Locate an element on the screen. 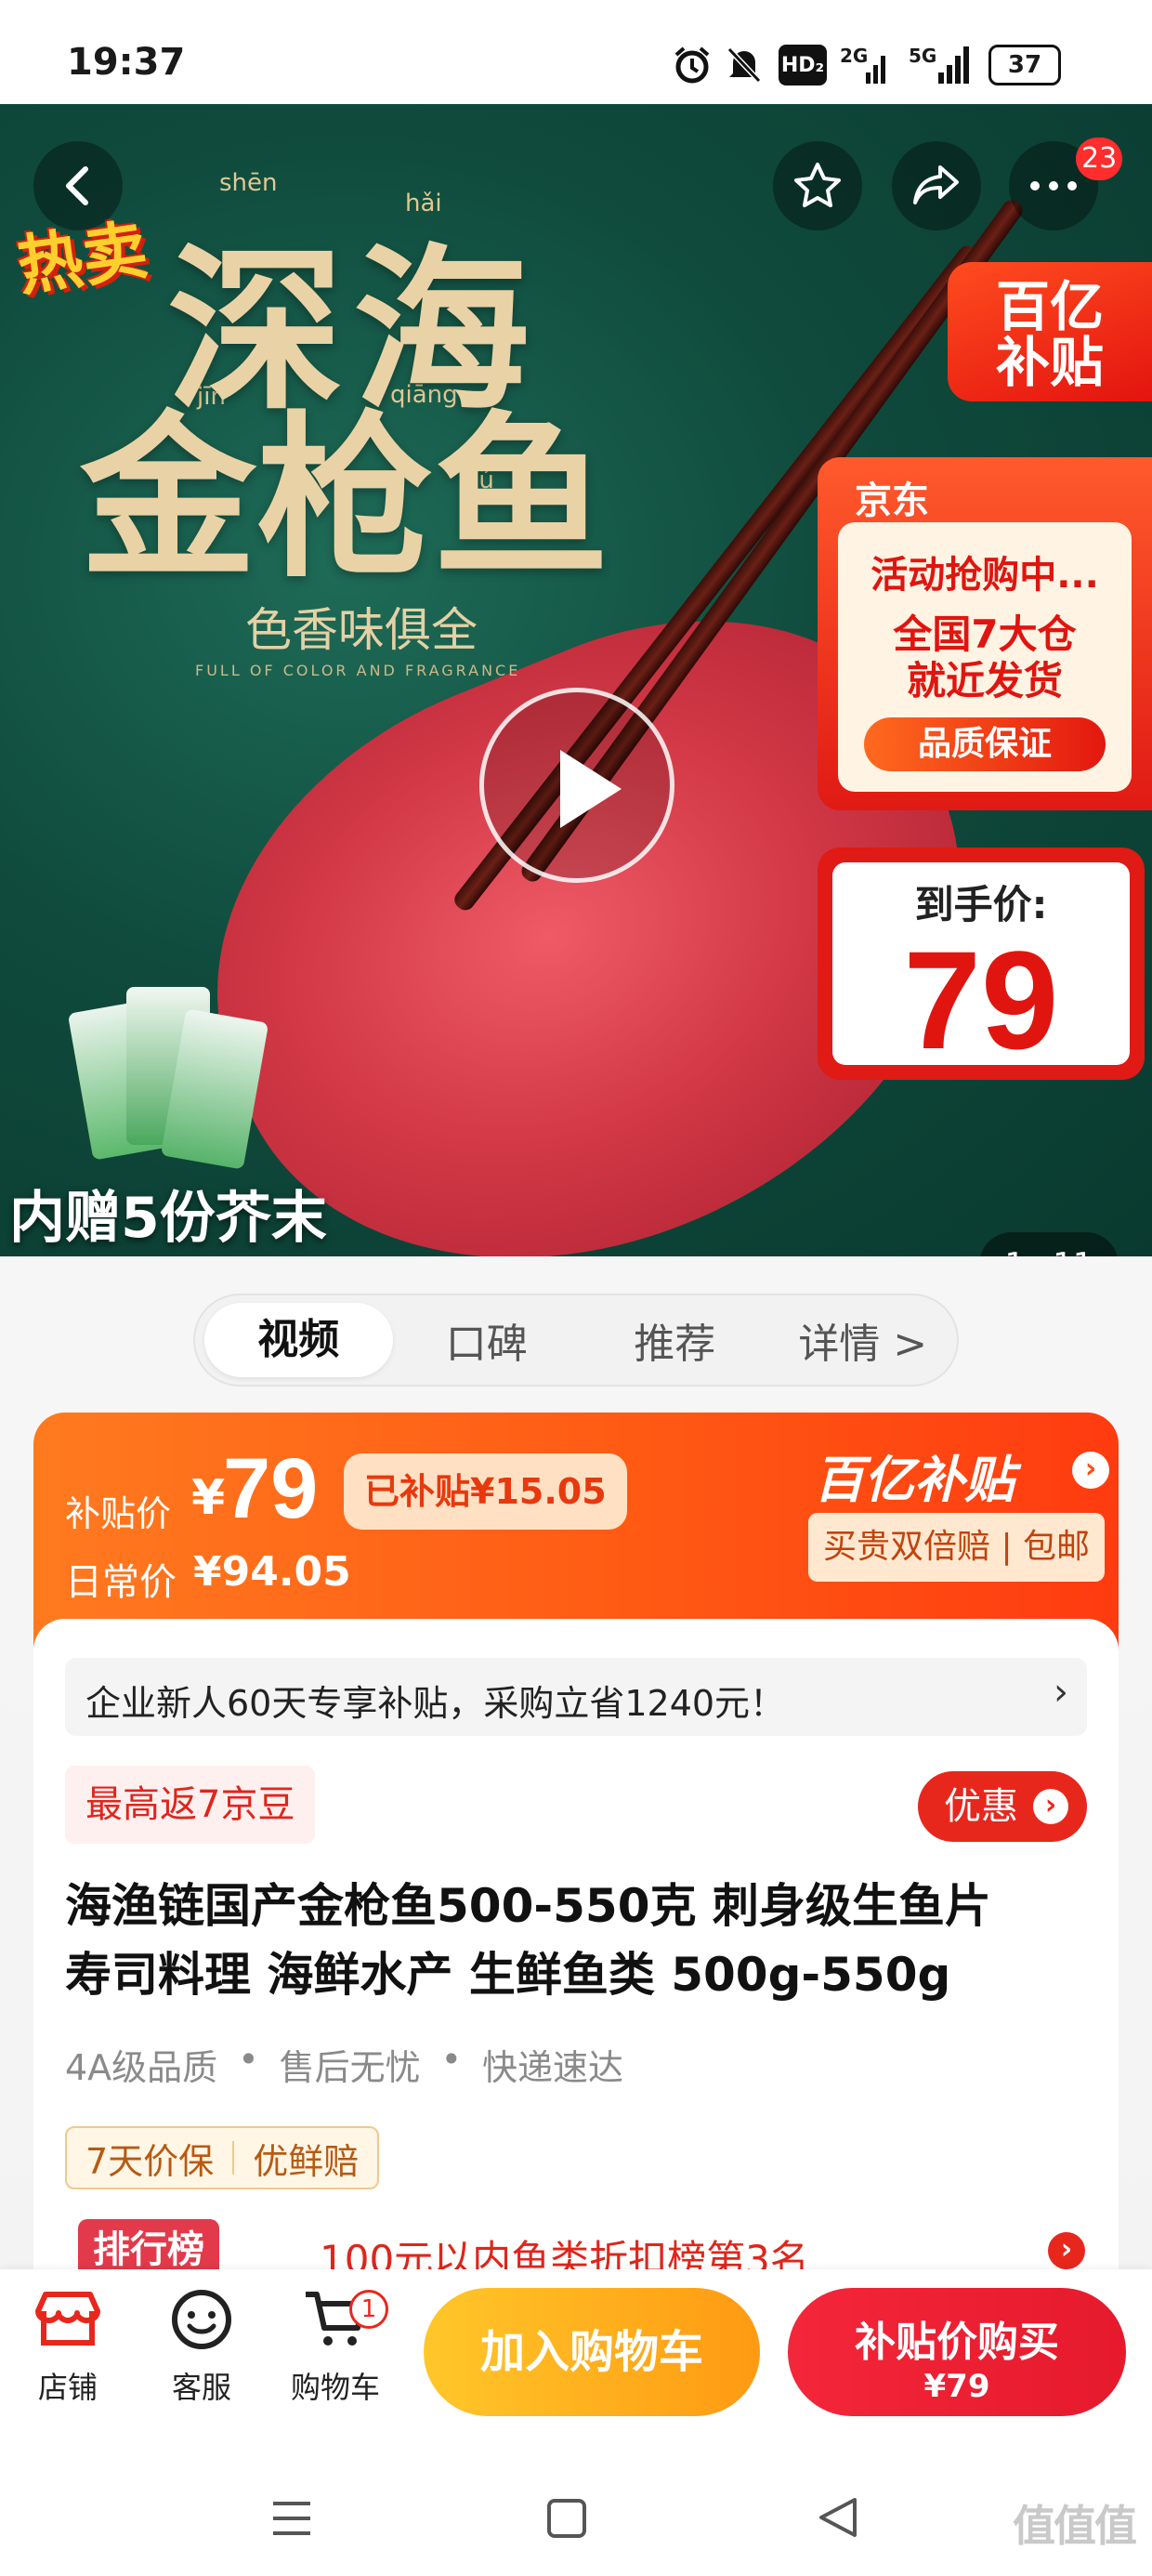  signal-2g-icon: 2G is located at coordinates (866, 65).